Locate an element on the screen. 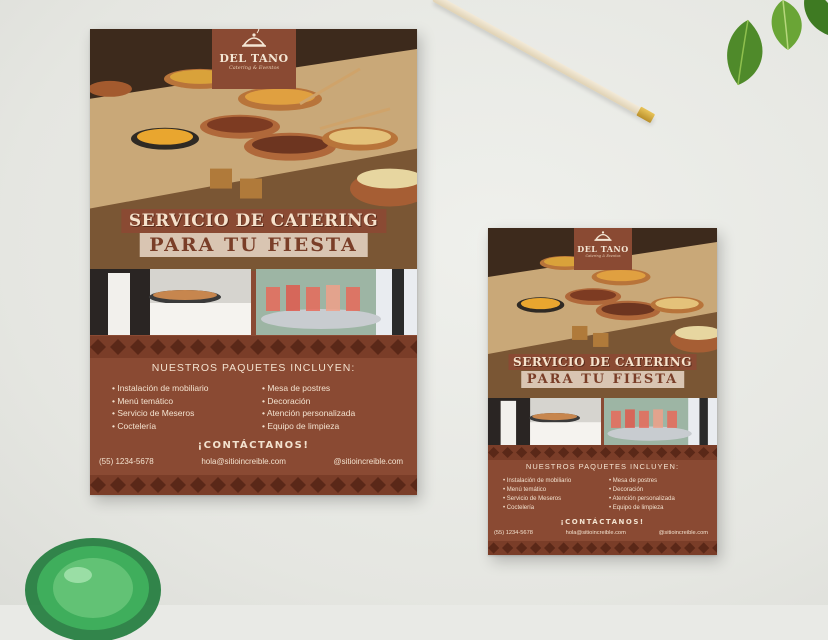 The width and height of the screenshot is (828, 640). plant-leaves-prop is located at coordinates (777, 43).